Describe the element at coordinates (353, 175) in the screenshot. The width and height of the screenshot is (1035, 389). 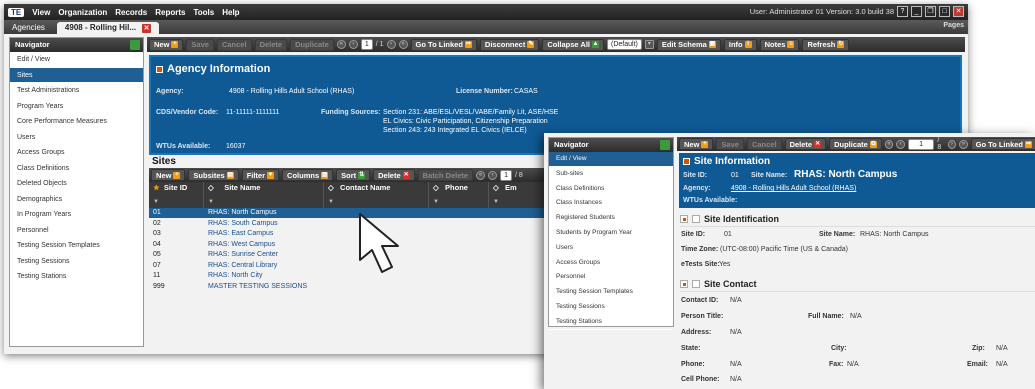
I see `sort-button: Sort ⇅` at that location.